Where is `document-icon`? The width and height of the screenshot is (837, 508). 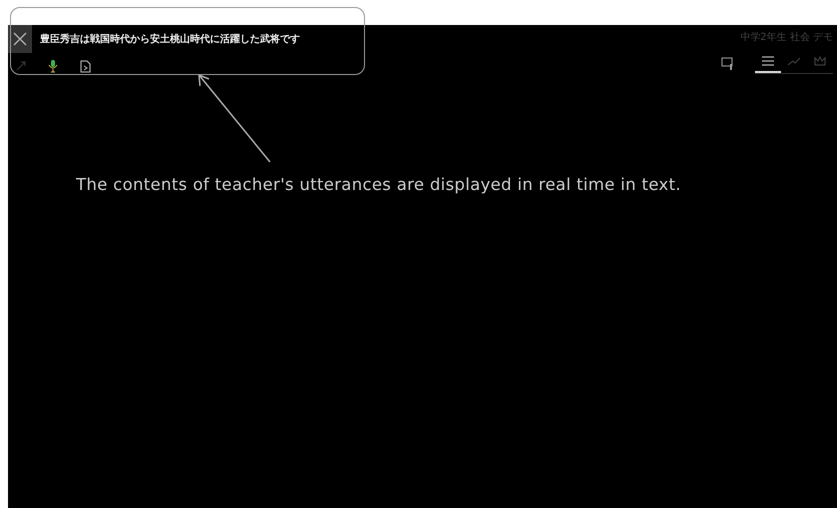
document-icon is located at coordinates (85, 66).